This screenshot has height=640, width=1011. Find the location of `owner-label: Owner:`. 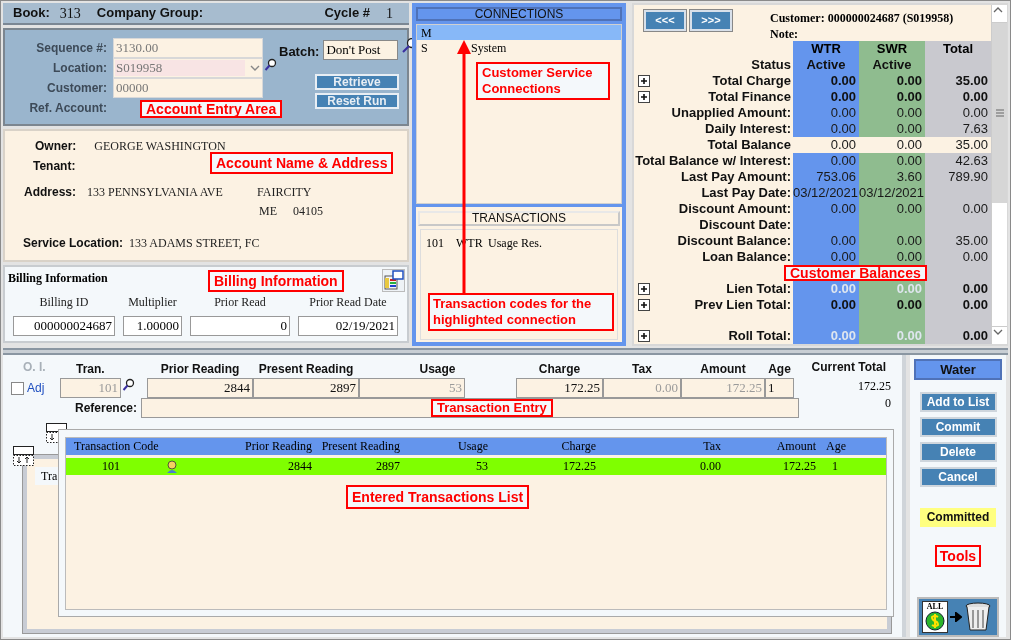

owner-label: Owner: is located at coordinates (56, 146).